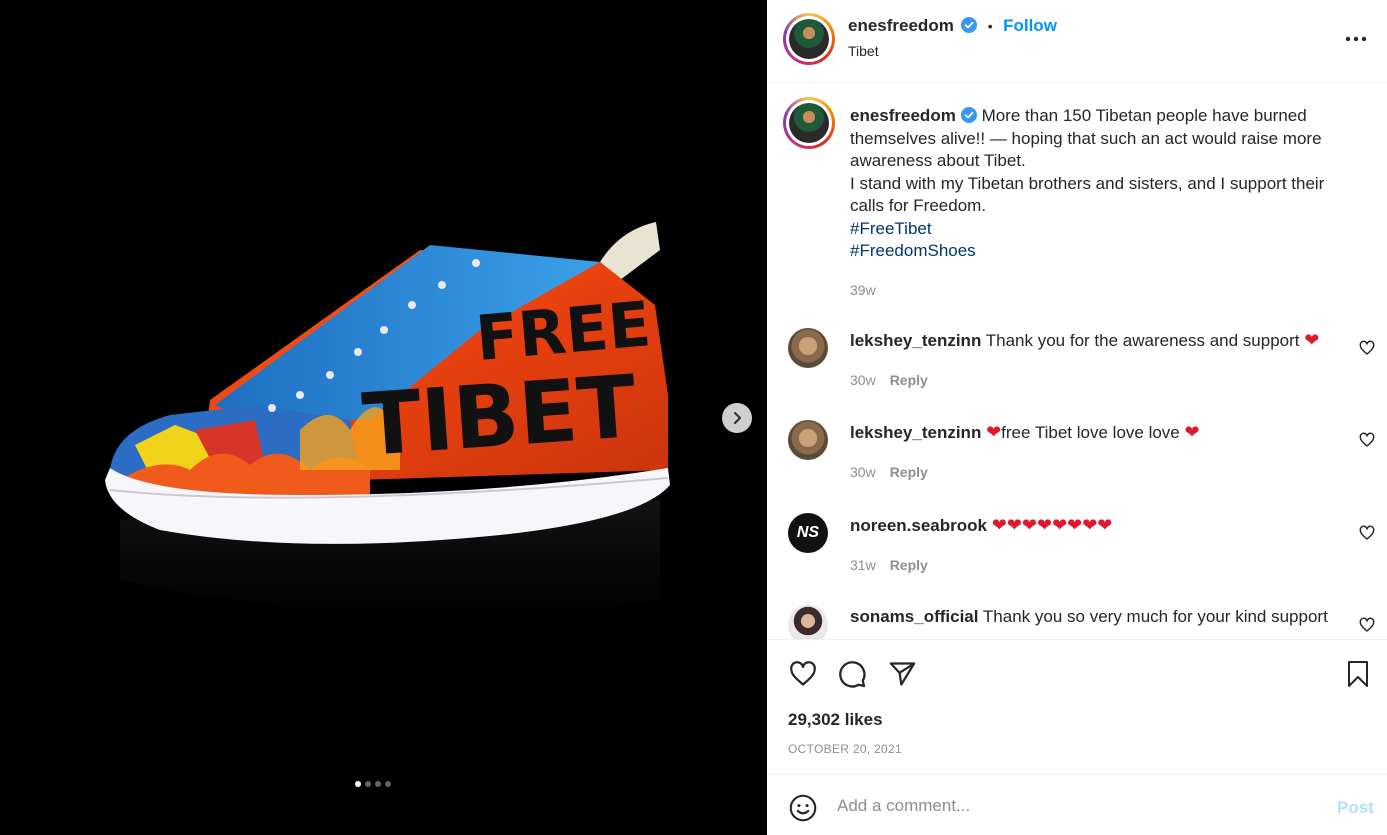 Image resolution: width=1387 pixels, height=835 pixels. I want to click on shoe-text-tibet: TIBET, so click(499, 416).